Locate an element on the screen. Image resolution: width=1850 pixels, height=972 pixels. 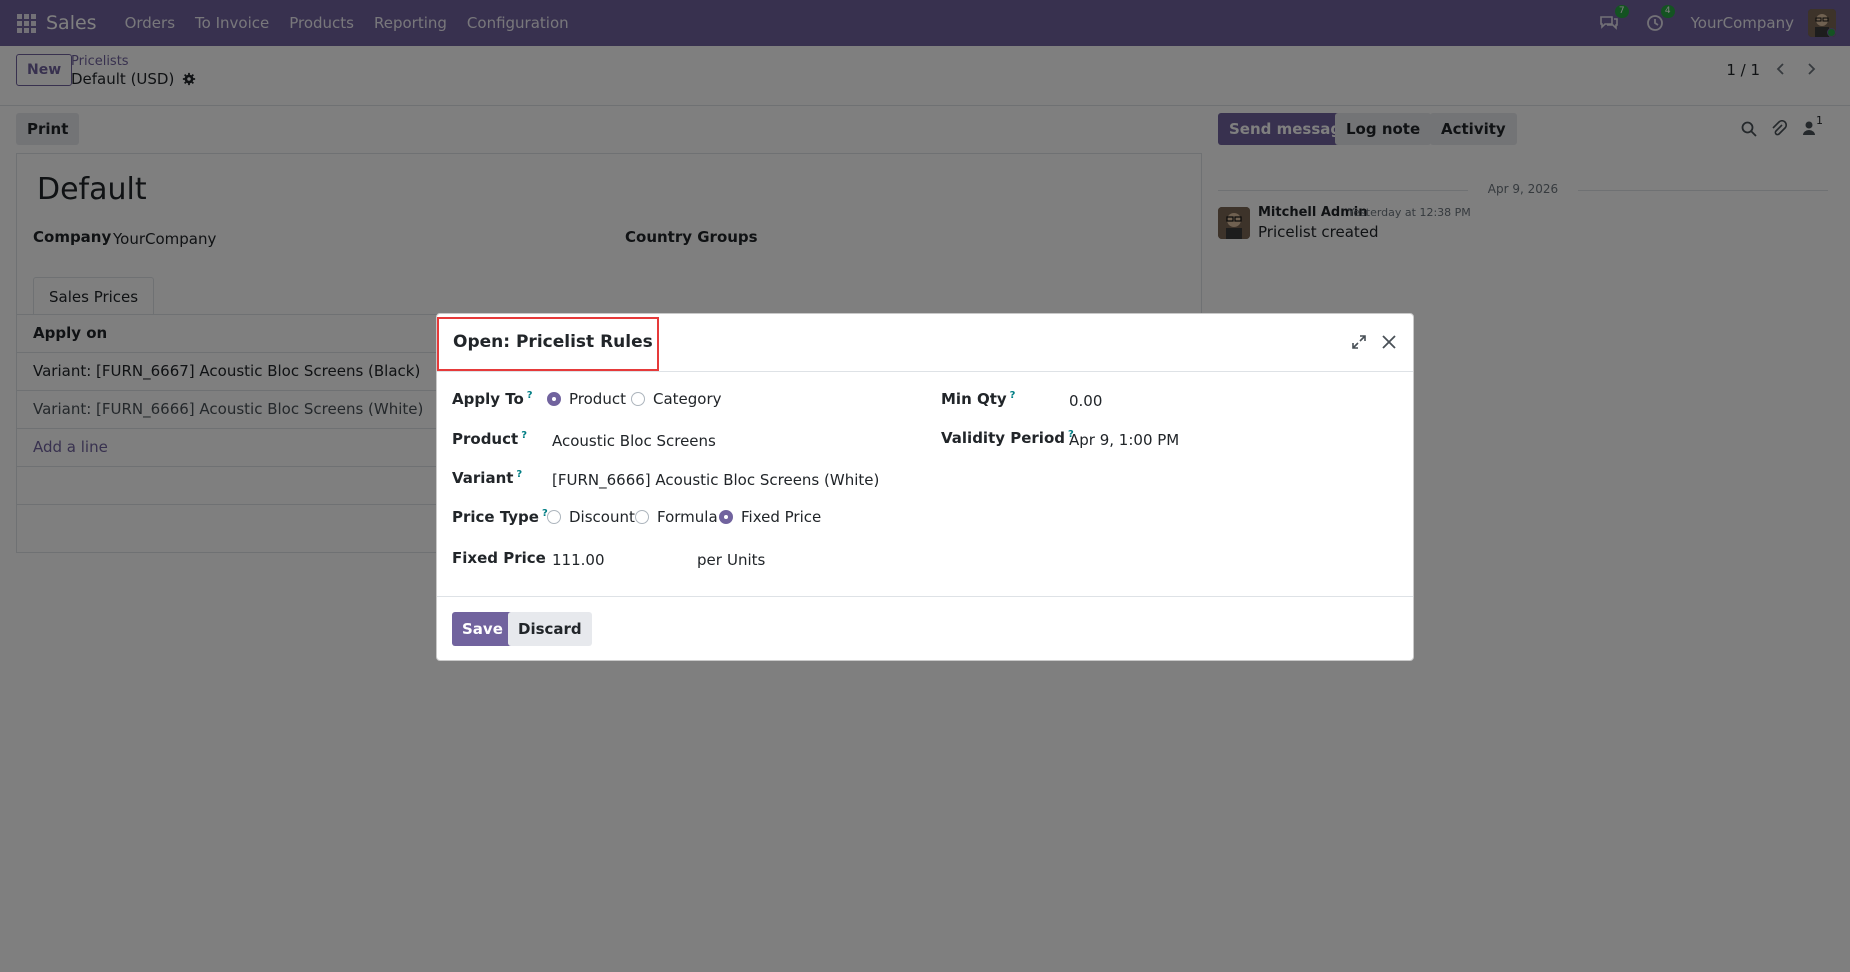
radio-fixed-price: Fixed Price is located at coordinates (770, 517).